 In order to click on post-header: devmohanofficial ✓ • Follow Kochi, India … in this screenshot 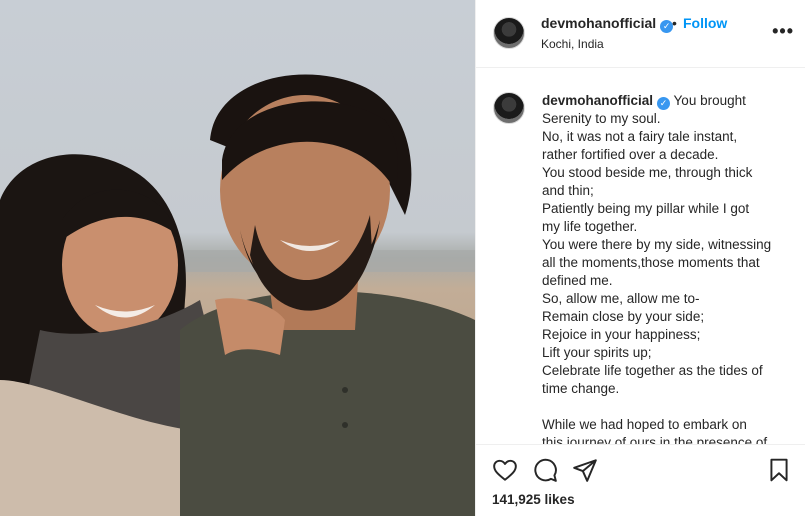, I will do `click(640, 34)`.